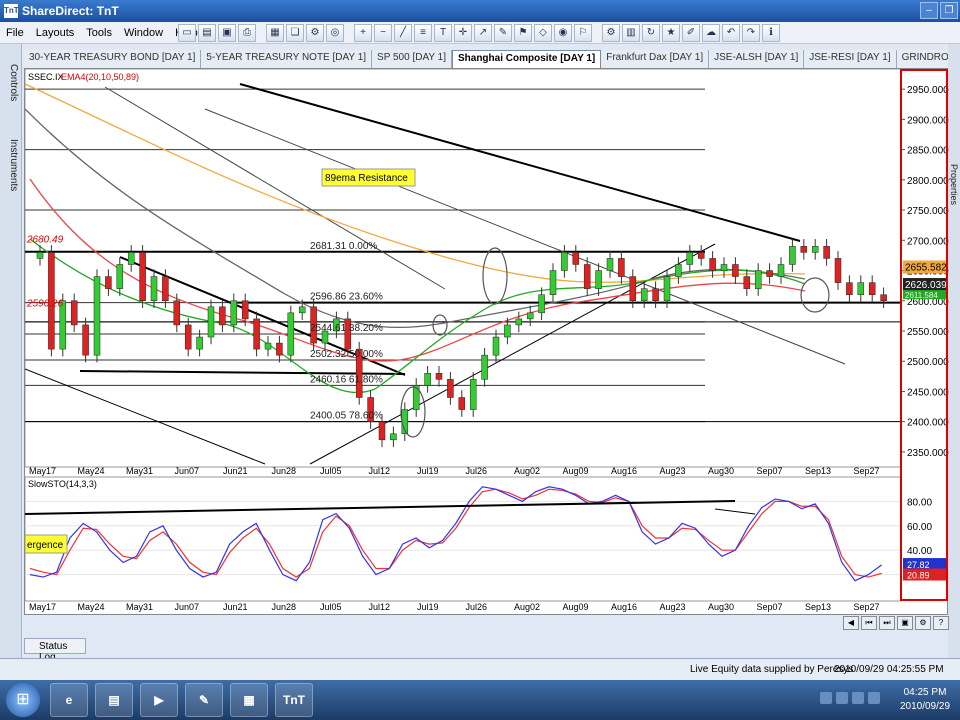 The image size is (960, 720). Describe the element at coordinates (412, 59) in the screenshot. I see `chart-tab: SP 500 [DAY 1]` at that location.